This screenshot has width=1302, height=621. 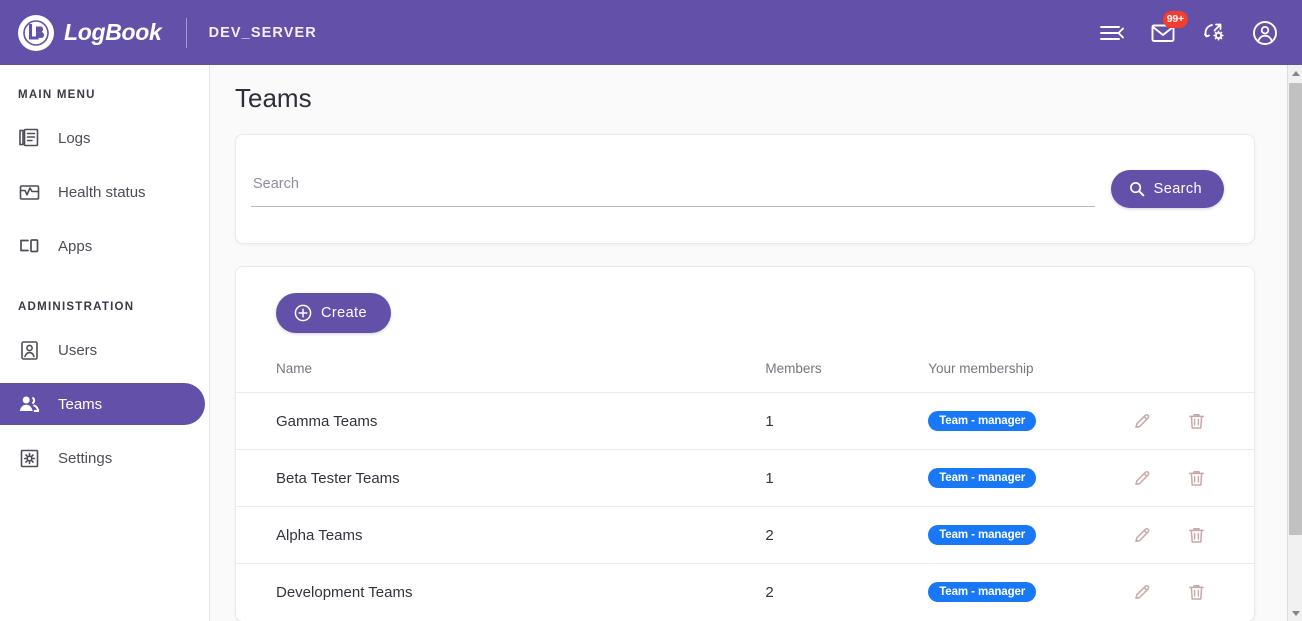 I want to click on message-count-badge: 99+, so click(x=1175, y=19).